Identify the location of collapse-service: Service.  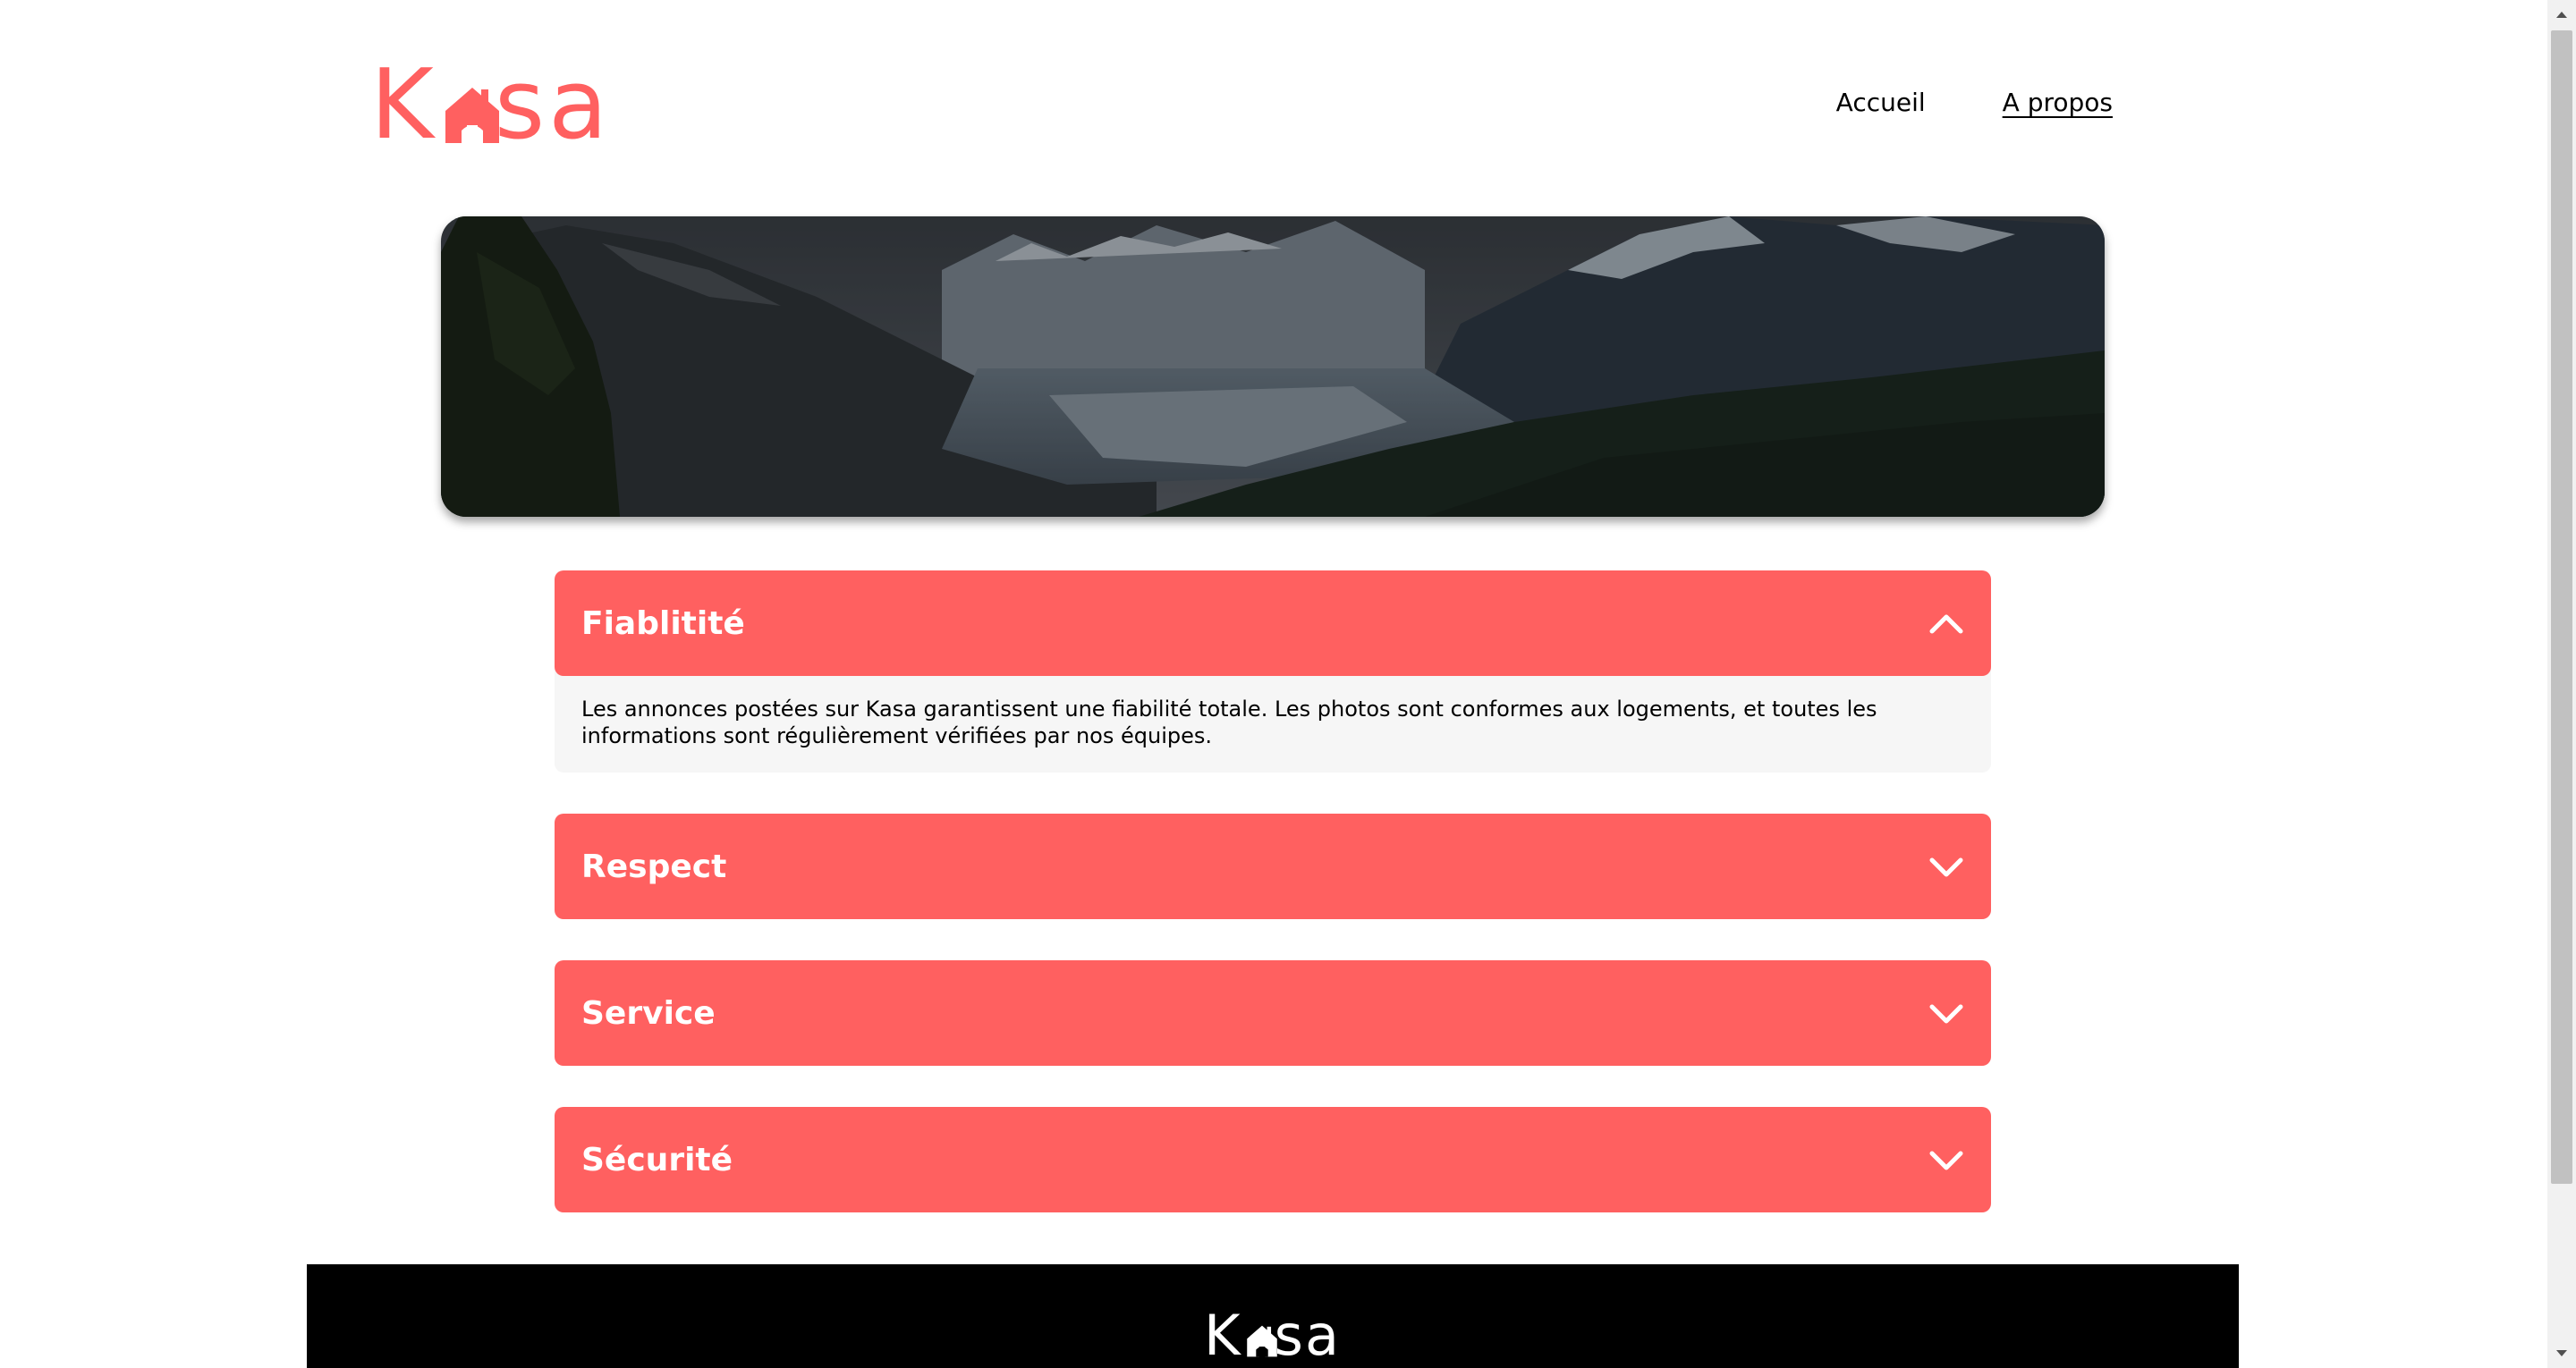
(1273, 1013).